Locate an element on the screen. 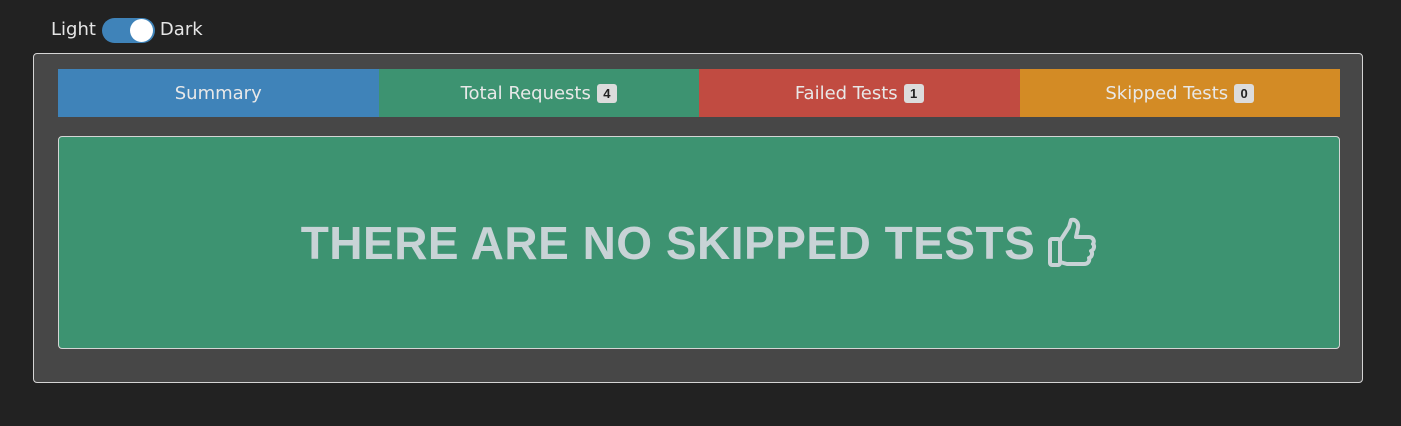 The width and height of the screenshot is (1401, 426). tab-summary: Summary is located at coordinates (218, 93).